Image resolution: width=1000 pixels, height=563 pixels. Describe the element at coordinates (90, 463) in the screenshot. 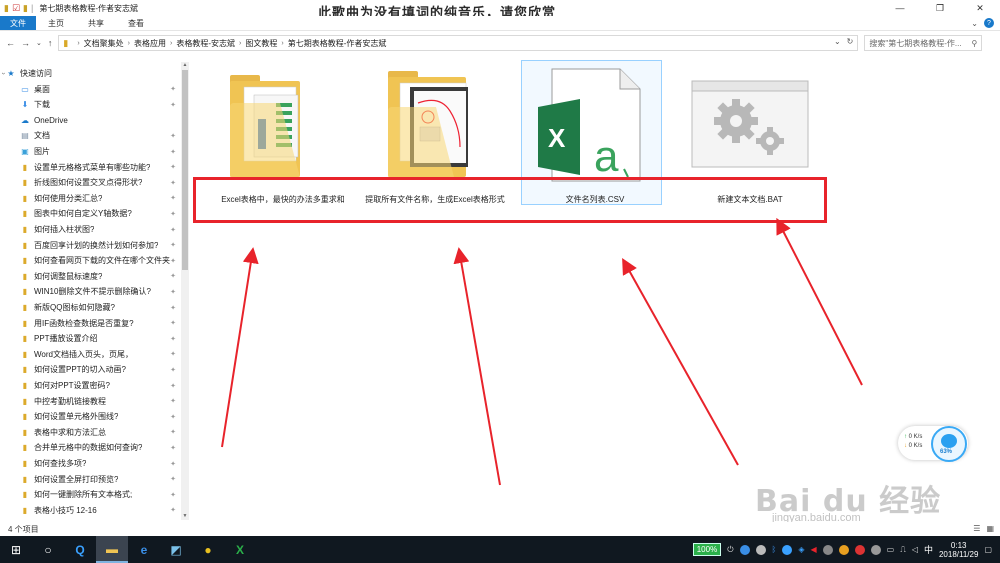

I see `sidebar-item: ▮ 如何查找多项? ✦` at that location.